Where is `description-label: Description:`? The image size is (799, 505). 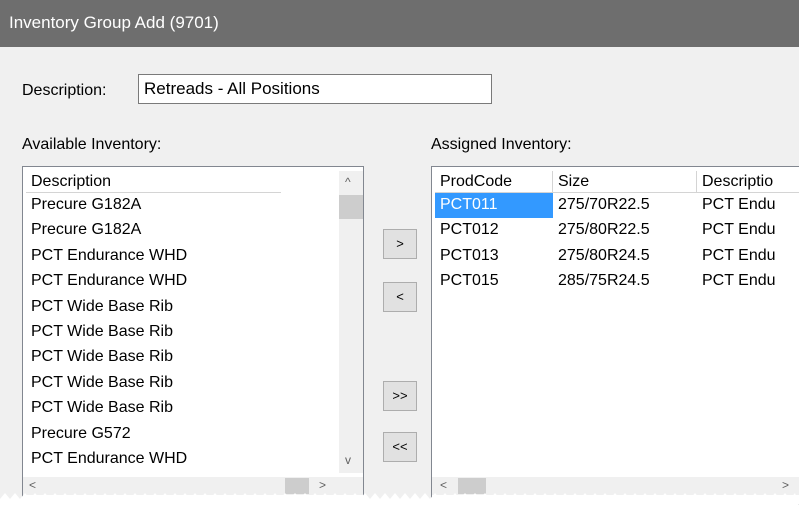
description-label: Description: is located at coordinates (64, 90).